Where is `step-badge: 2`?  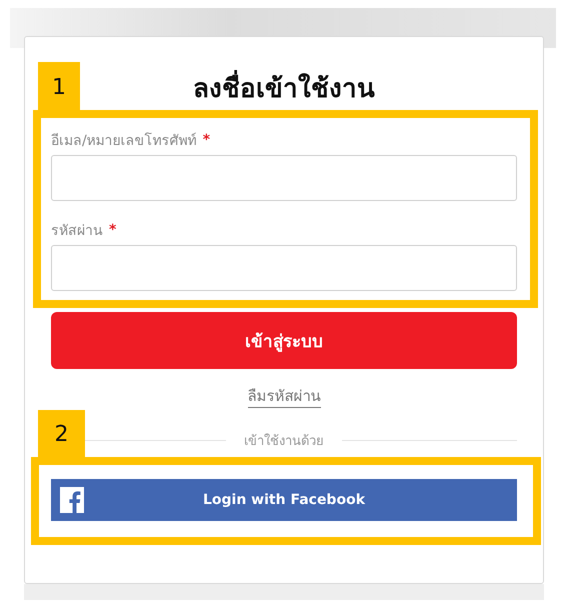 step-badge: 2 is located at coordinates (61, 434).